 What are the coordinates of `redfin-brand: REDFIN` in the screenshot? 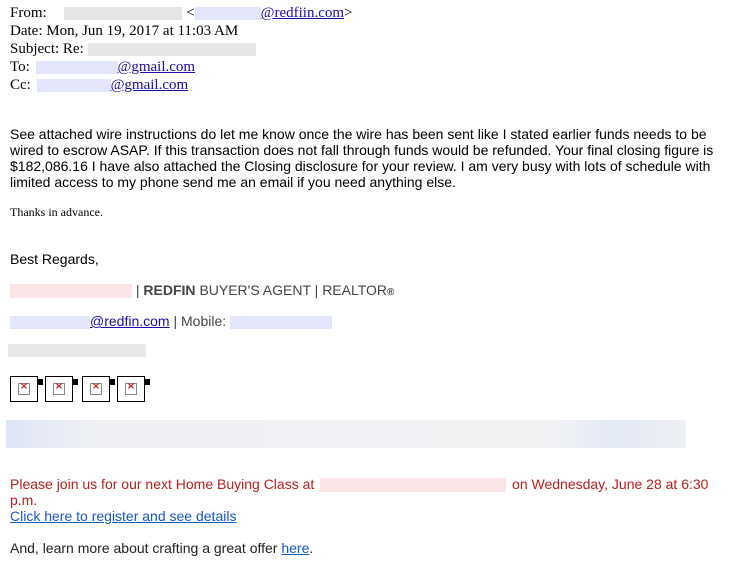 It's located at (169, 290).